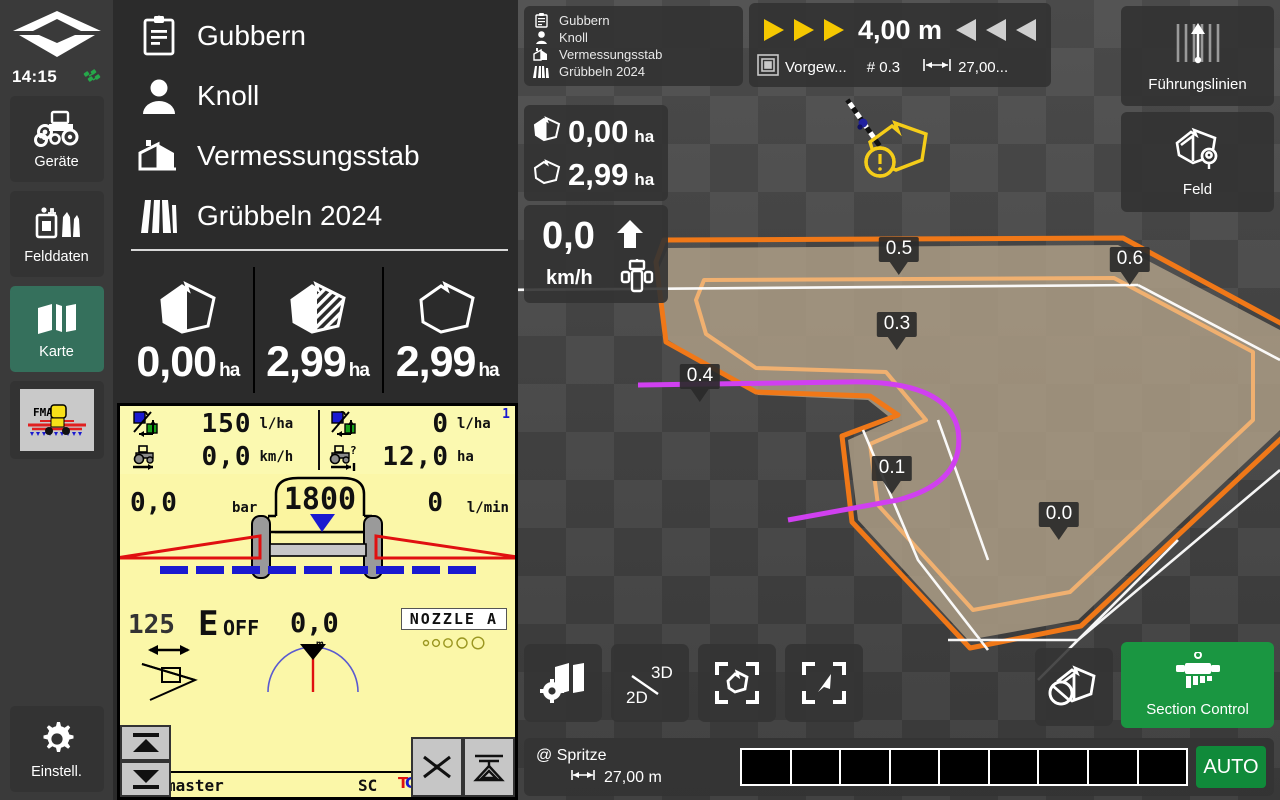  What do you see at coordinates (489, 767) in the screenshot?
I see `boom-level-button` at bounding box center [489, 767].